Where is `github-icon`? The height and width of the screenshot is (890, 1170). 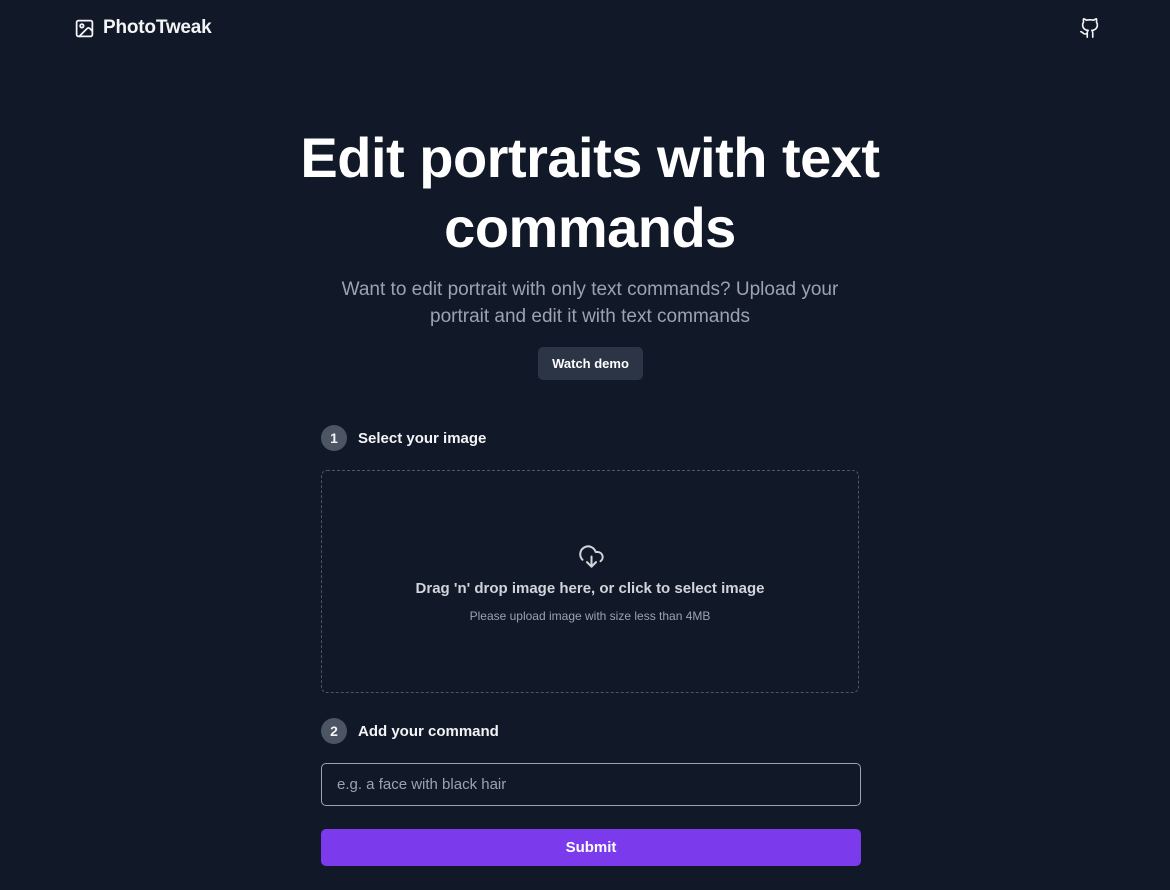 github-icon is located at coordinates (1090, 28).